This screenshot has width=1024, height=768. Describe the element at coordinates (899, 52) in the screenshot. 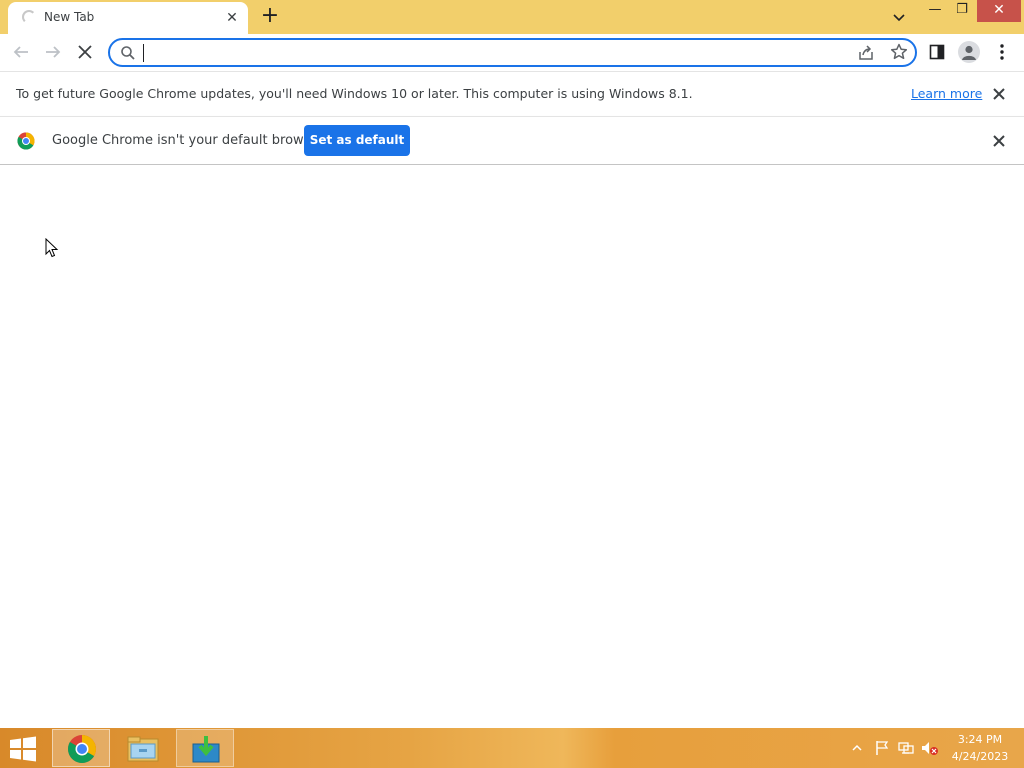

I see `bookmark-star-icon` at that location.